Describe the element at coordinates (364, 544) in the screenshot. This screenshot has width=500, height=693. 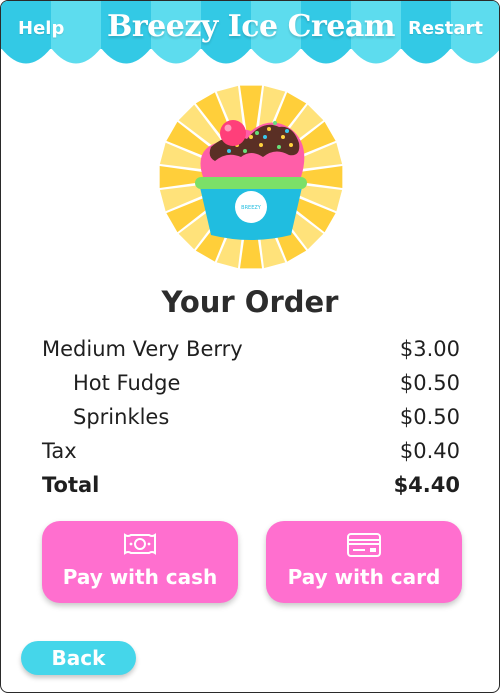
I see `credit-card-icon` at that location.